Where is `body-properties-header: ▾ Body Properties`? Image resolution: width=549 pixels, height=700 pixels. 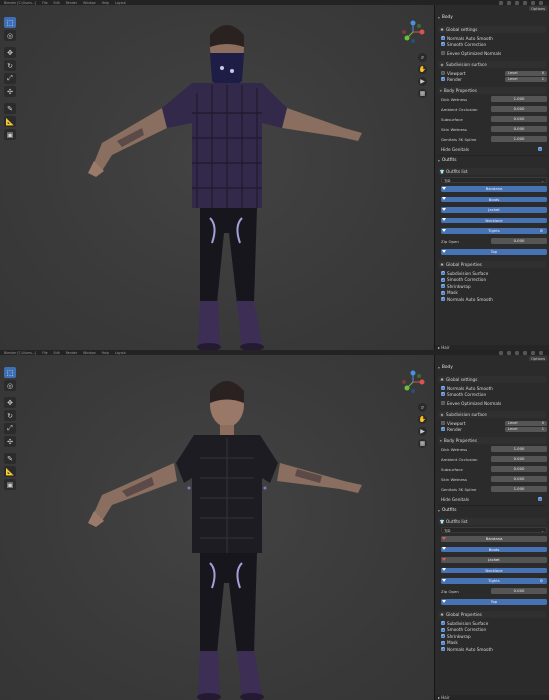
body-properties-header: ▾ Body Properties is located at coordinates (492, 440).